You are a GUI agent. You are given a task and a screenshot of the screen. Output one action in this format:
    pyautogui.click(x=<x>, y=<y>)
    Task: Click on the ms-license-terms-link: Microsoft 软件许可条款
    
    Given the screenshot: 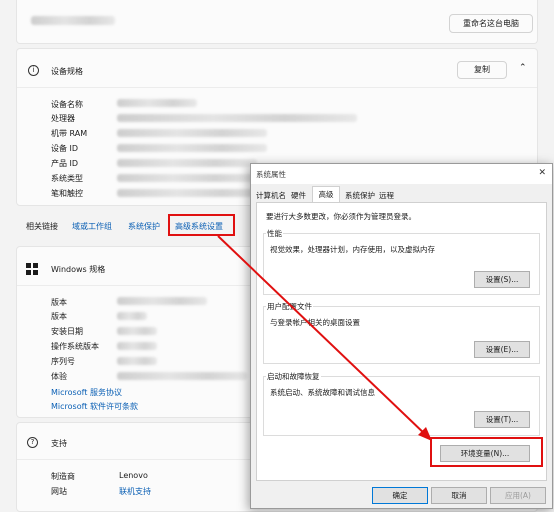 What is the action you would take?
    pyautogui.click(x=94, y=406)
    